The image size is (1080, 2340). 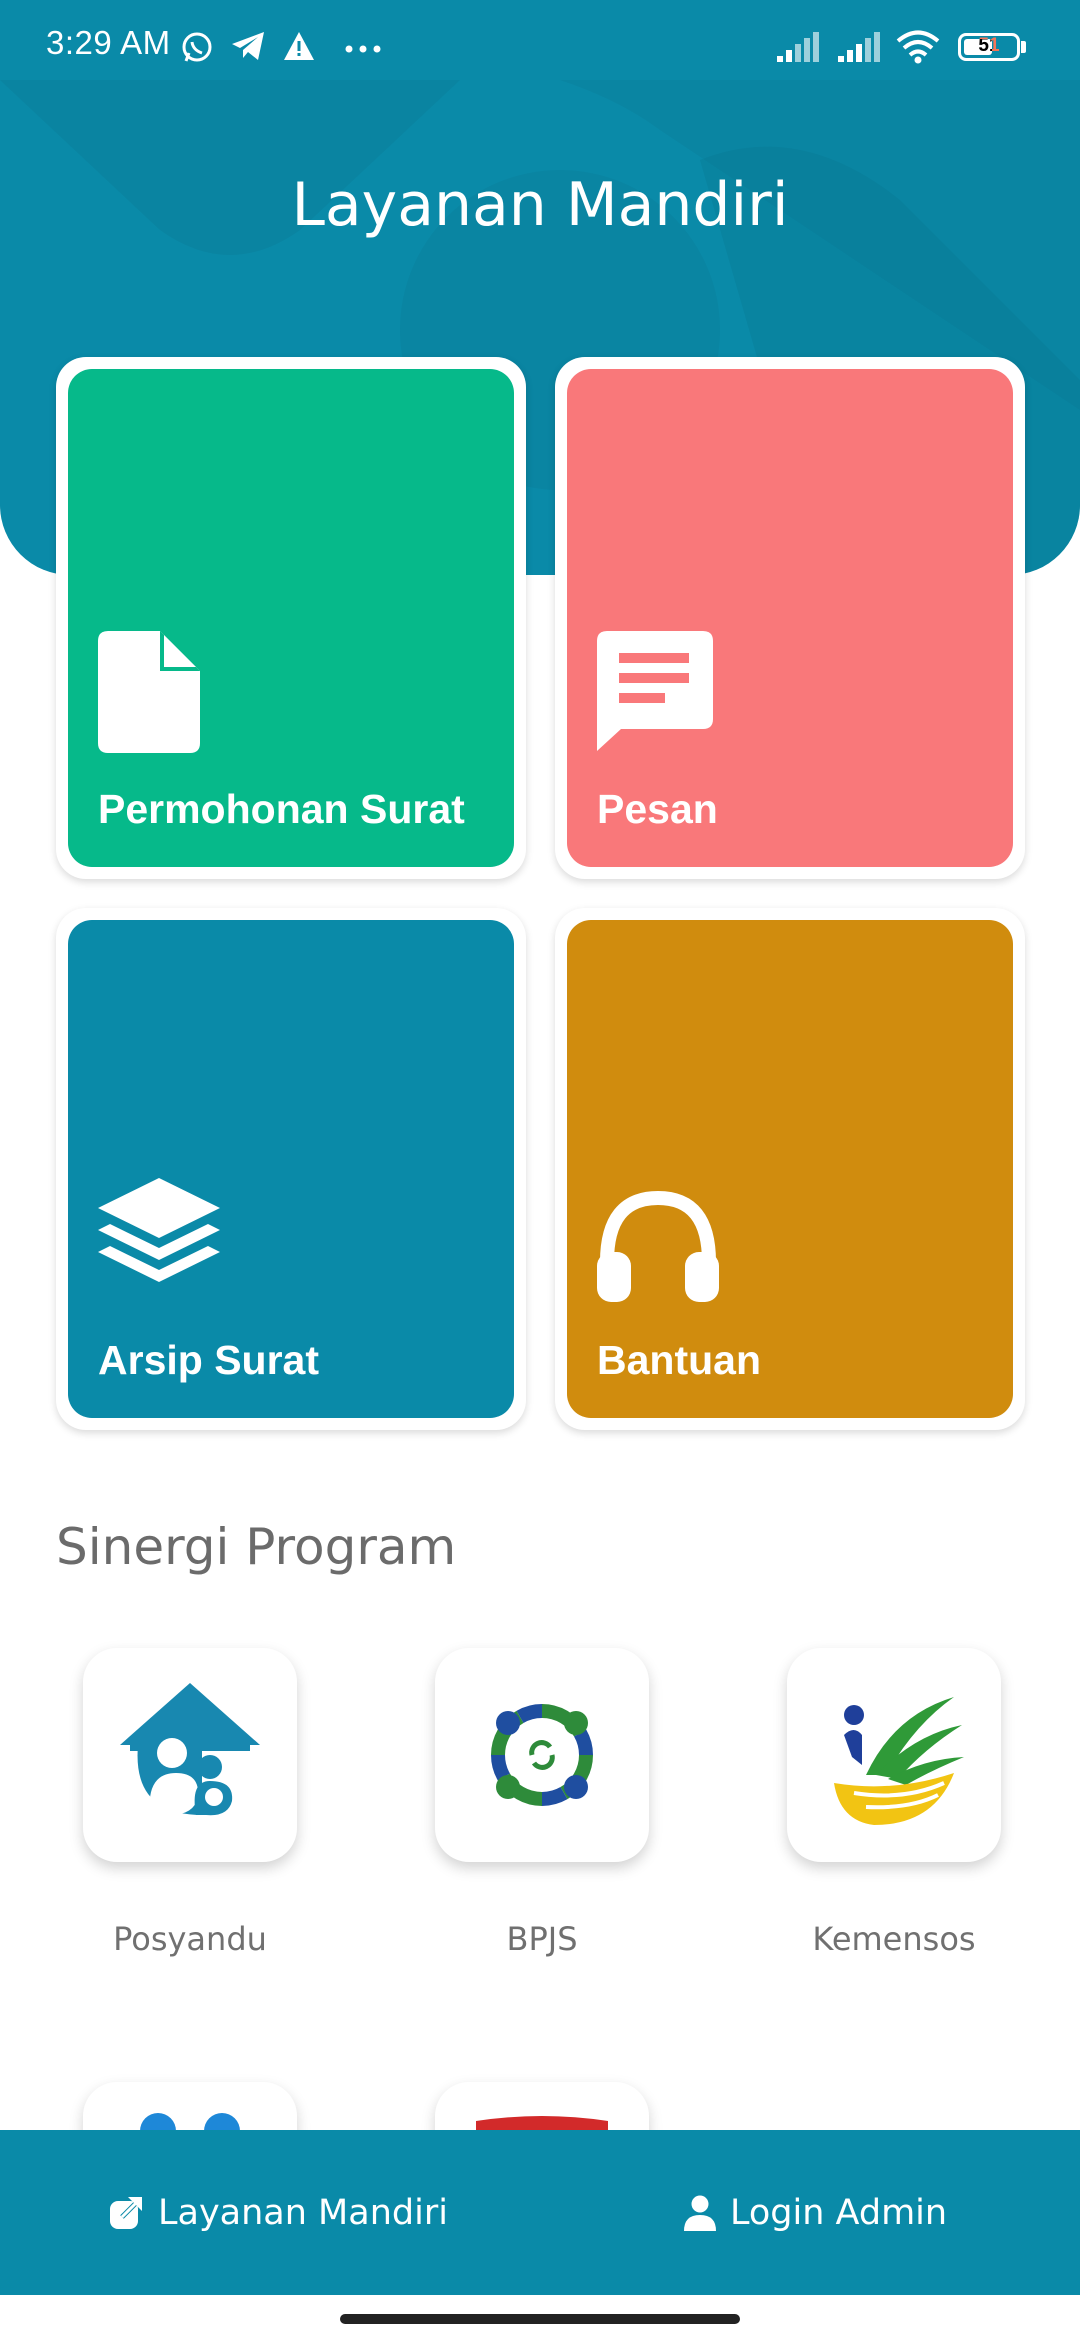 I want to click on nav-login-admin: Login Admin, so click(x=815, y=2212).